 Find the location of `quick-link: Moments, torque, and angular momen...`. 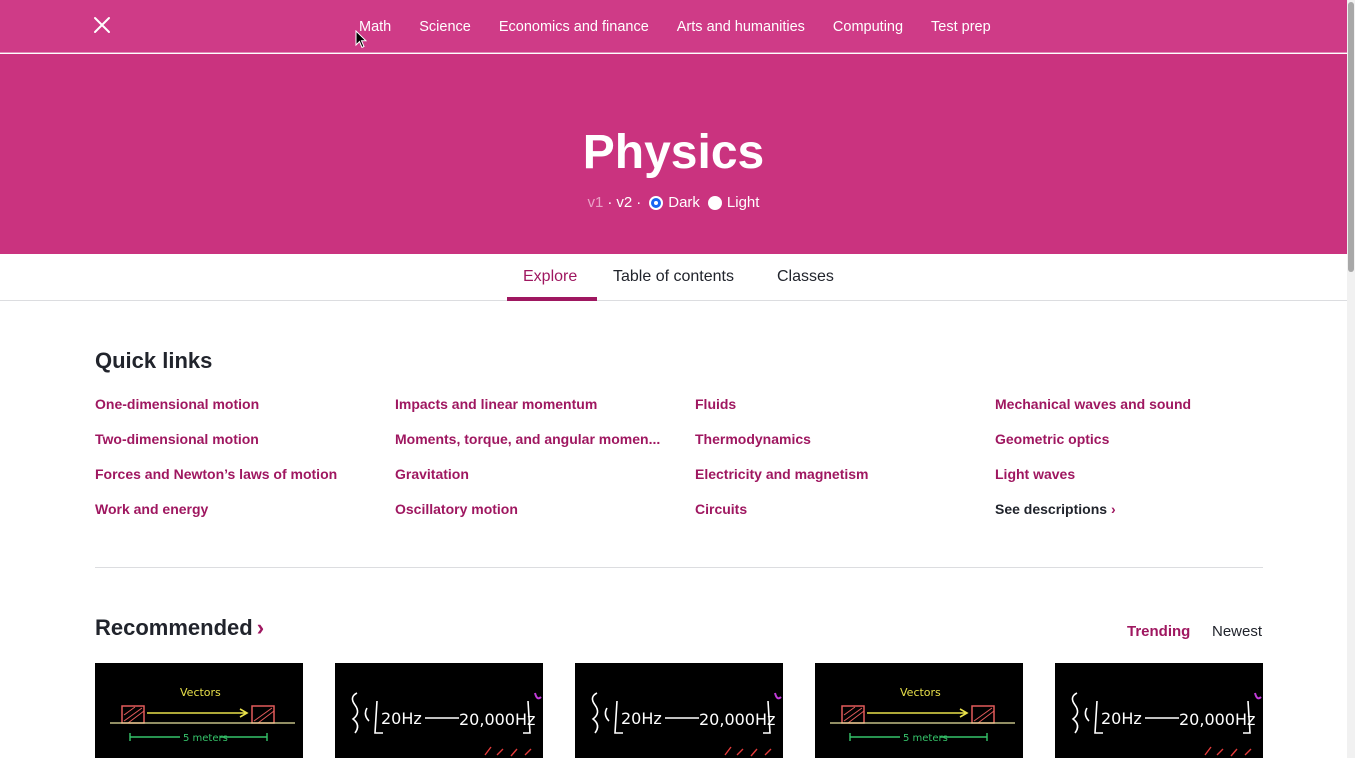

quick-link: Moments, torque, and angular momen... is located at coordinates (535, 448).